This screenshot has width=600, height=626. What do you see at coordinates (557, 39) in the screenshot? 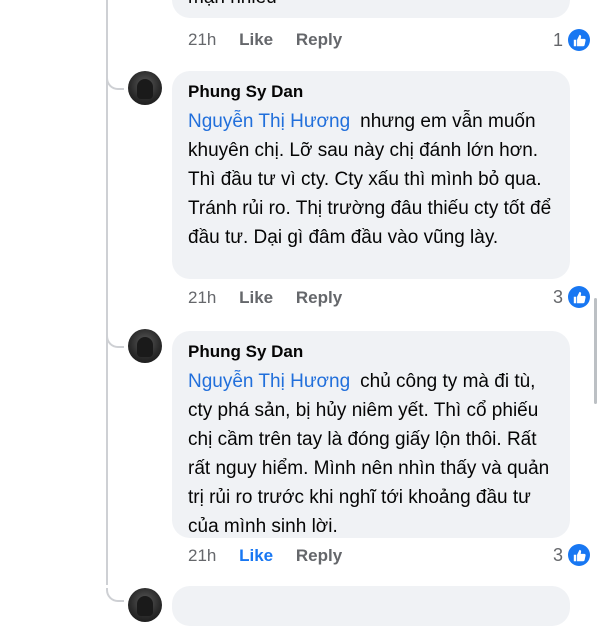
I see `reaction-count: 1` at bounding box center [557, 39].